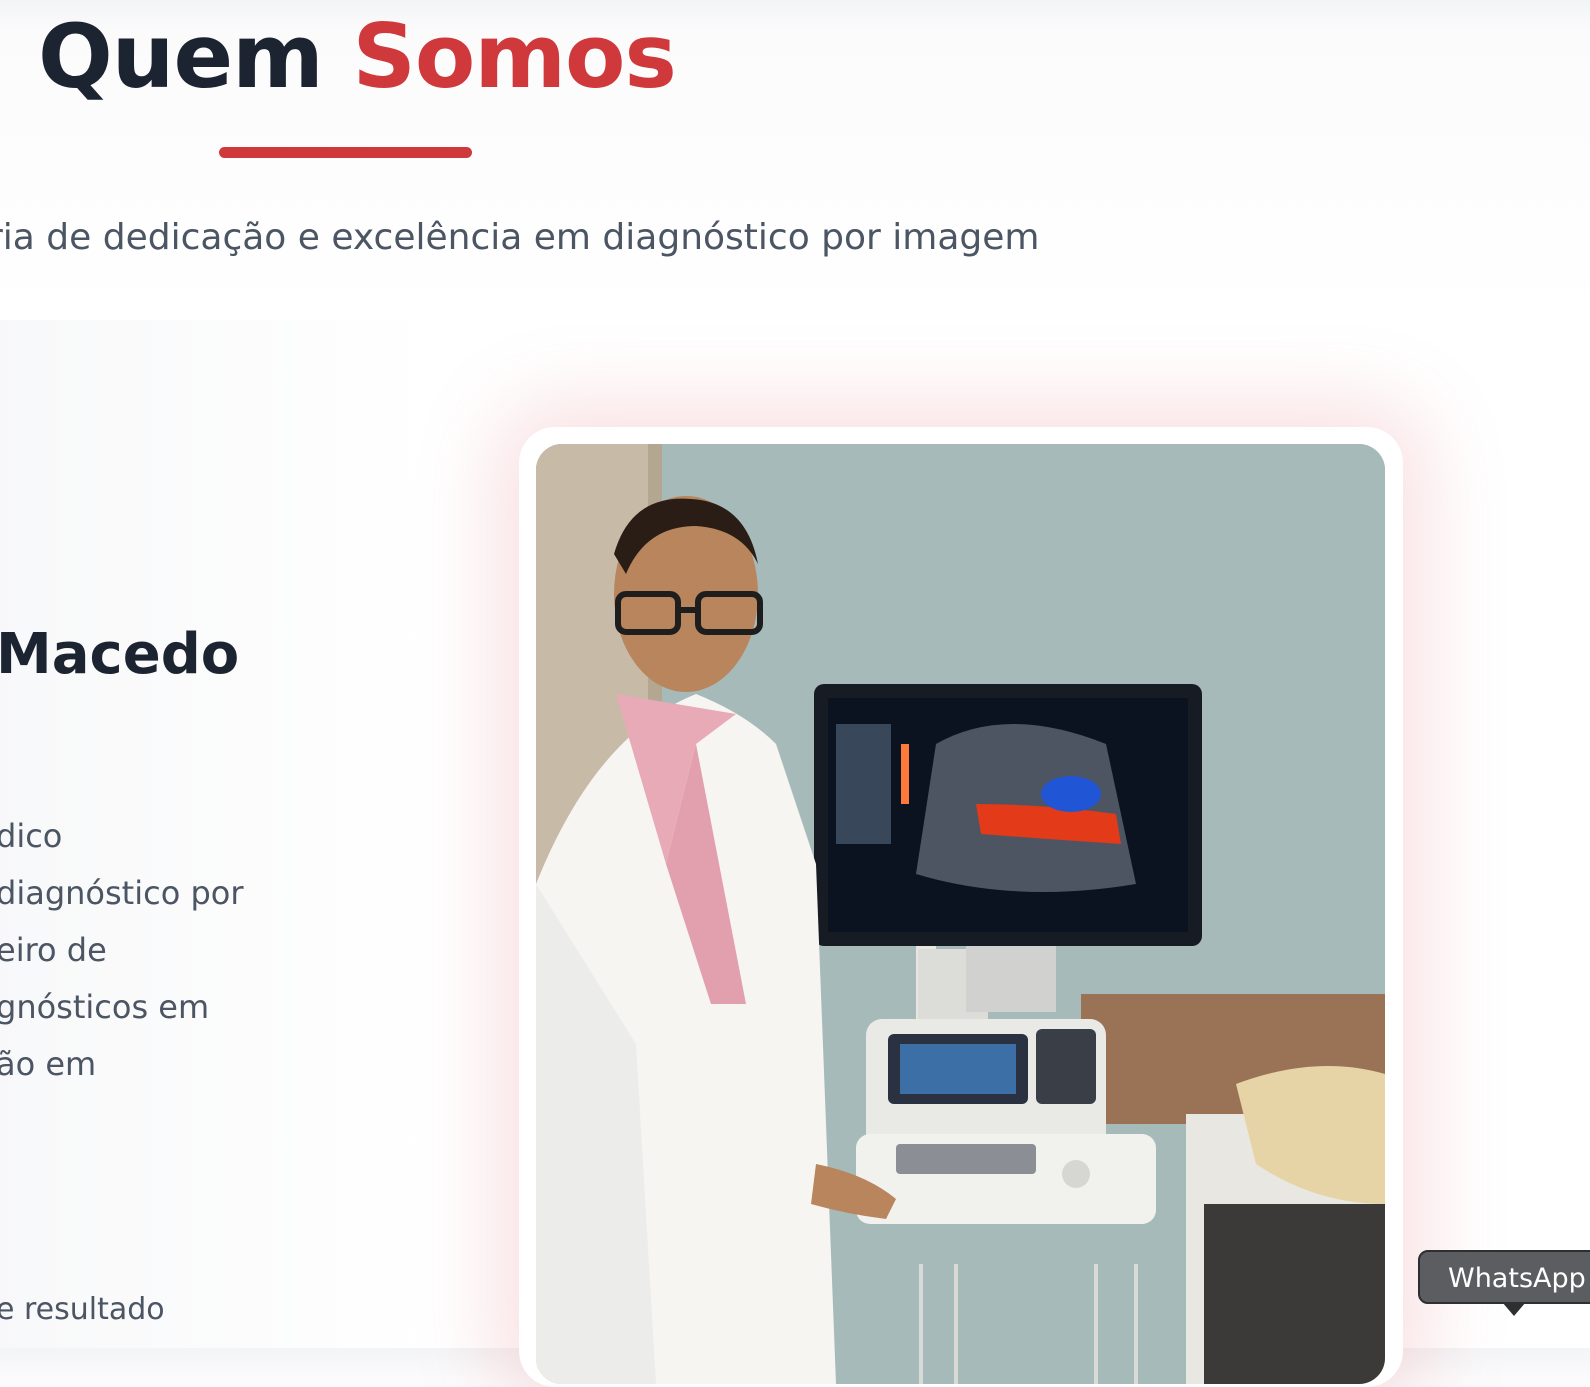  What do you see at coordinates (122, 893) in the screenshot?
I see `bio-line: diagnóstico por` at bounding box center [122, 893].